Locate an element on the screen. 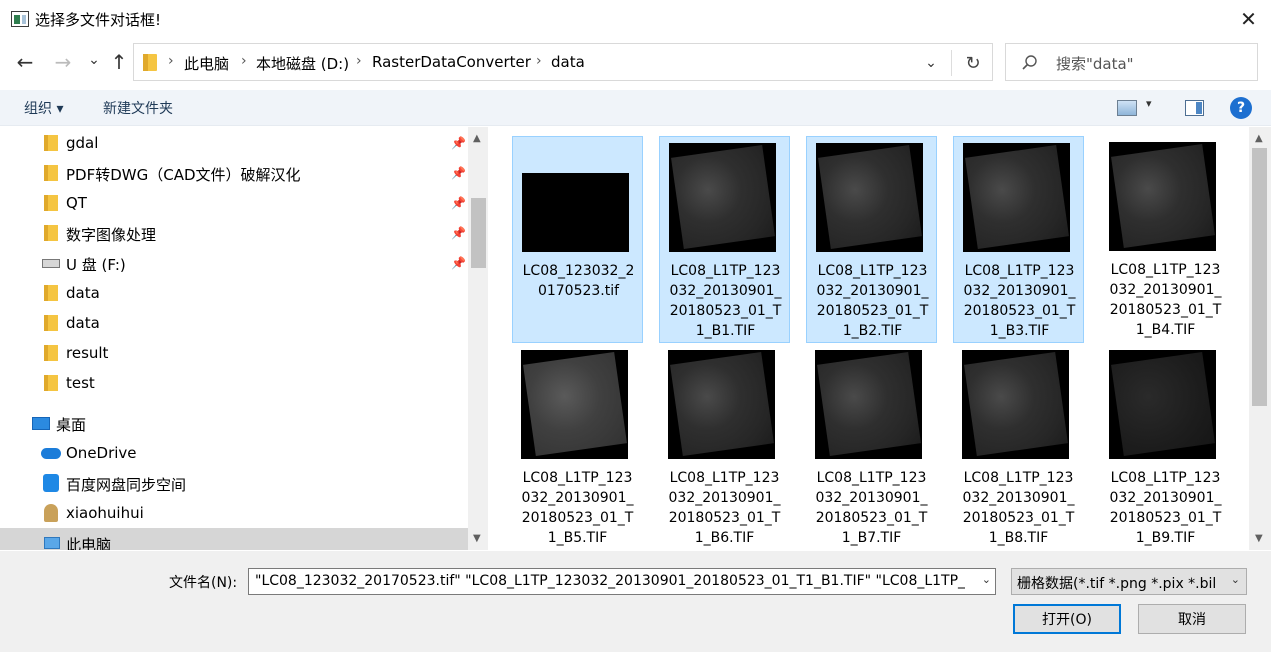  baidu-netdisk-icon is located at coordinates (51, 483).